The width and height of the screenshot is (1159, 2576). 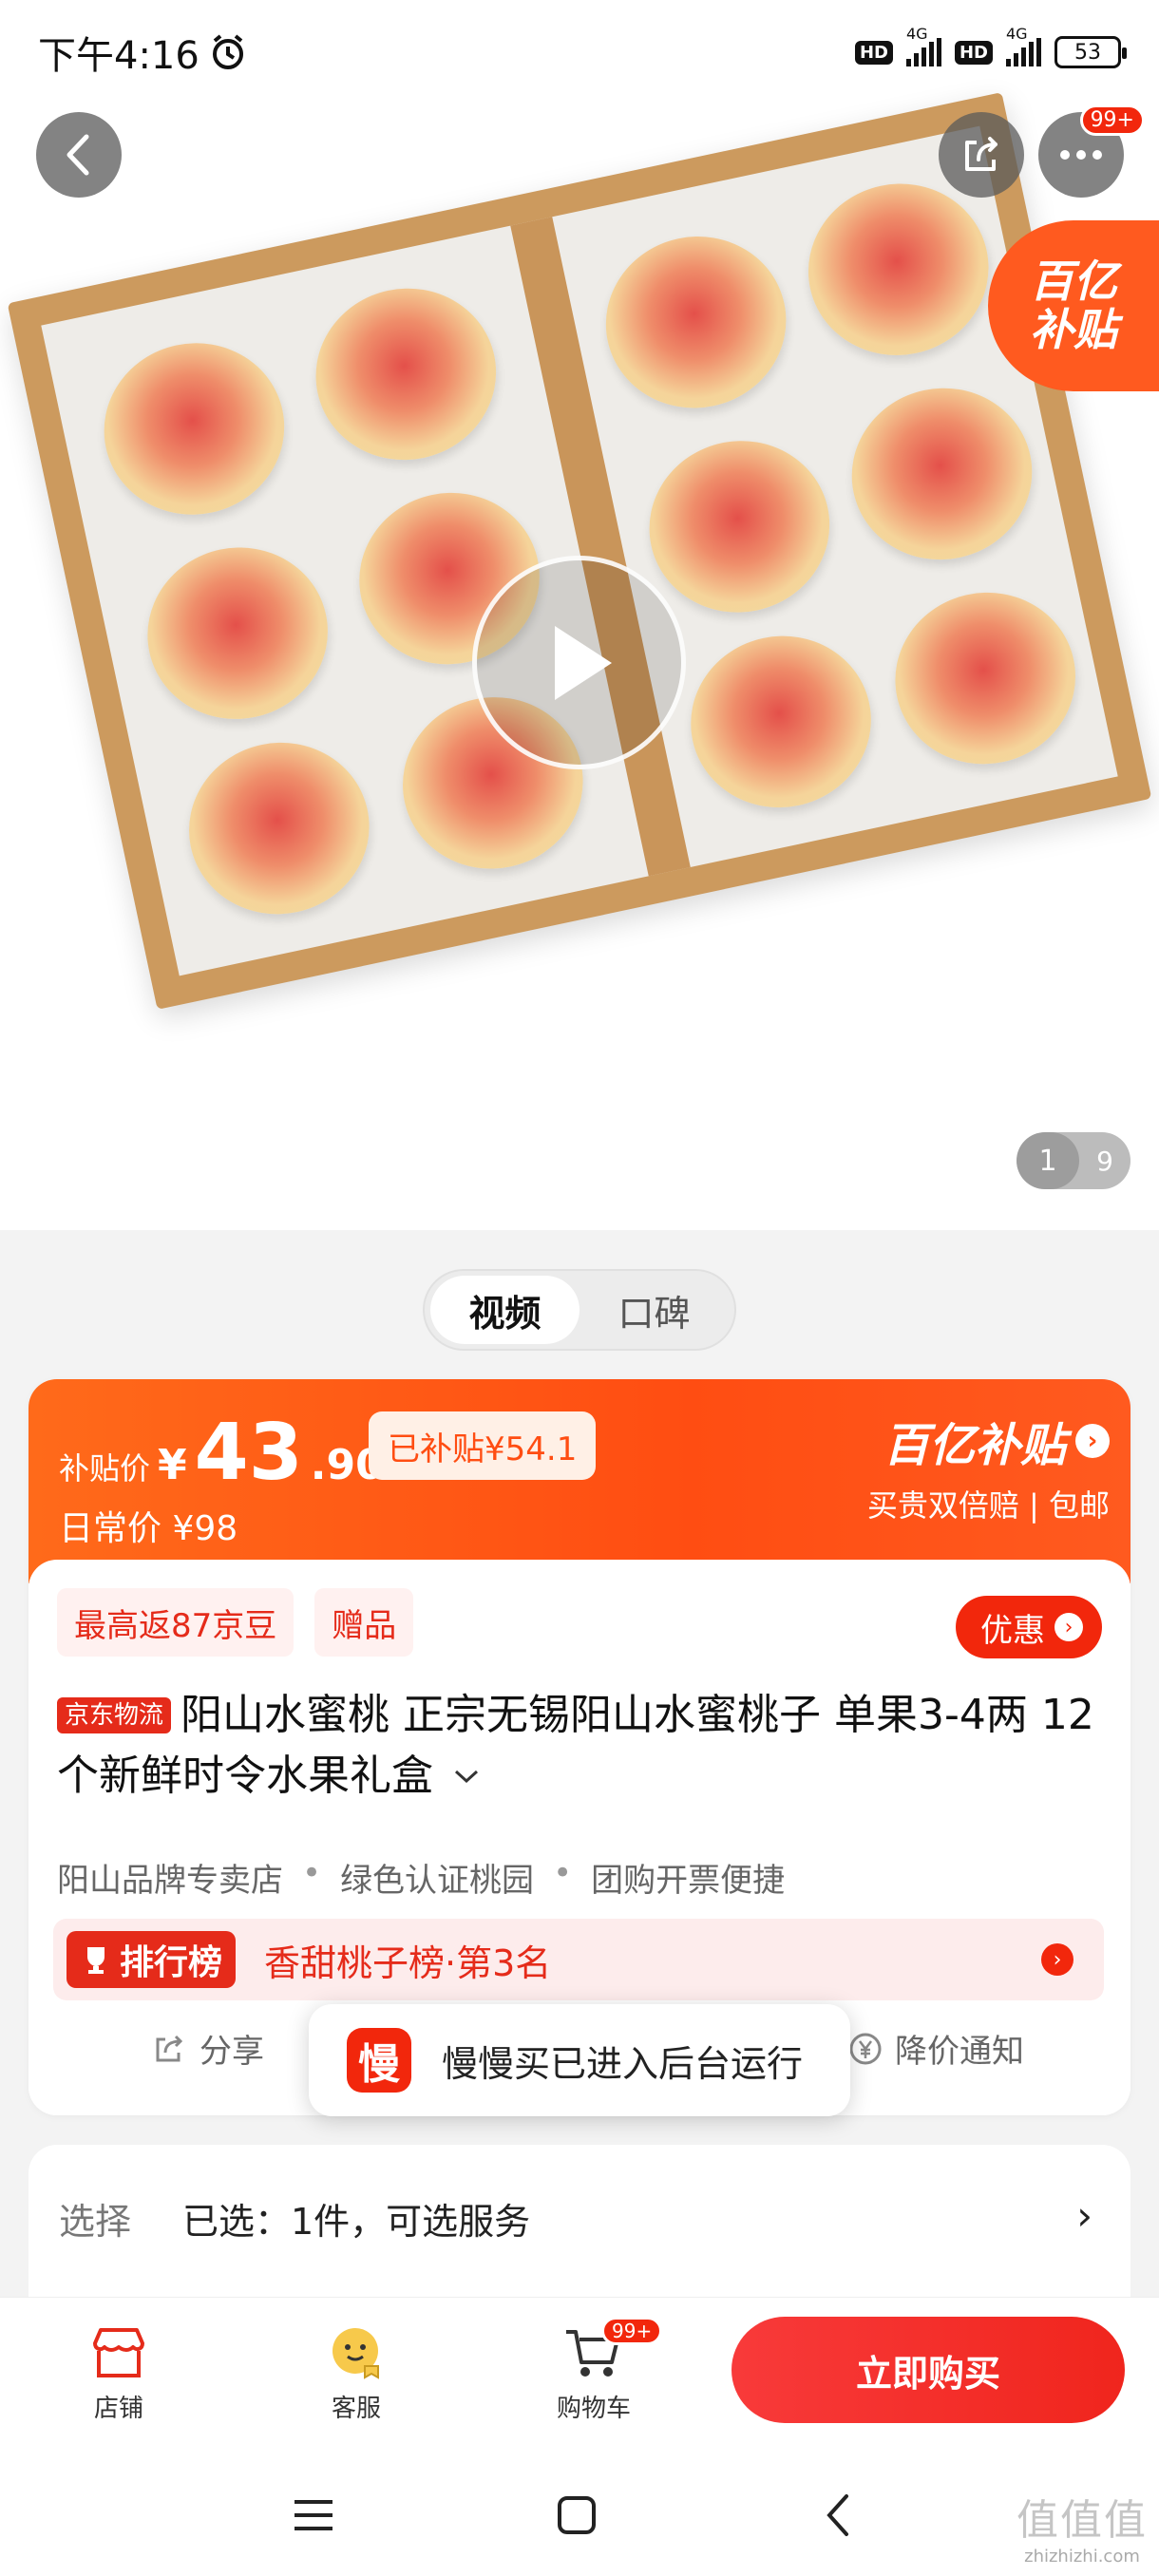 I want to click on media-tabs: 视频 口碑, so click(x=579, y=1310).